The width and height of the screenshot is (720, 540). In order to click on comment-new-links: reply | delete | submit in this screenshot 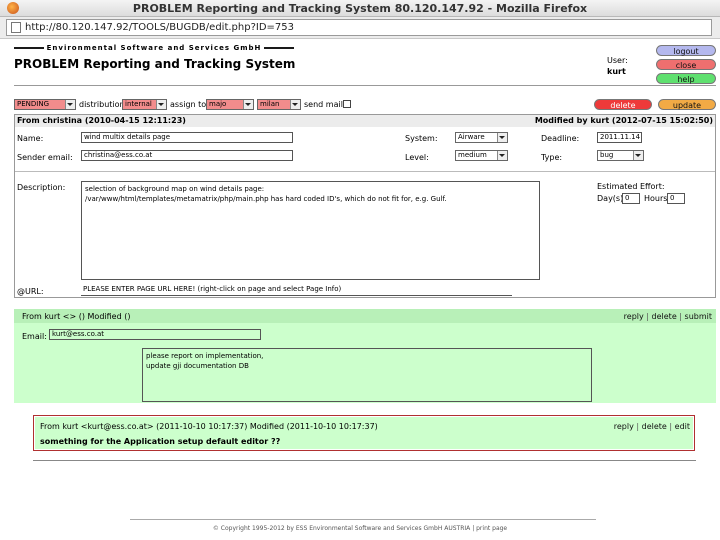, I will do `click(667, 316)`.